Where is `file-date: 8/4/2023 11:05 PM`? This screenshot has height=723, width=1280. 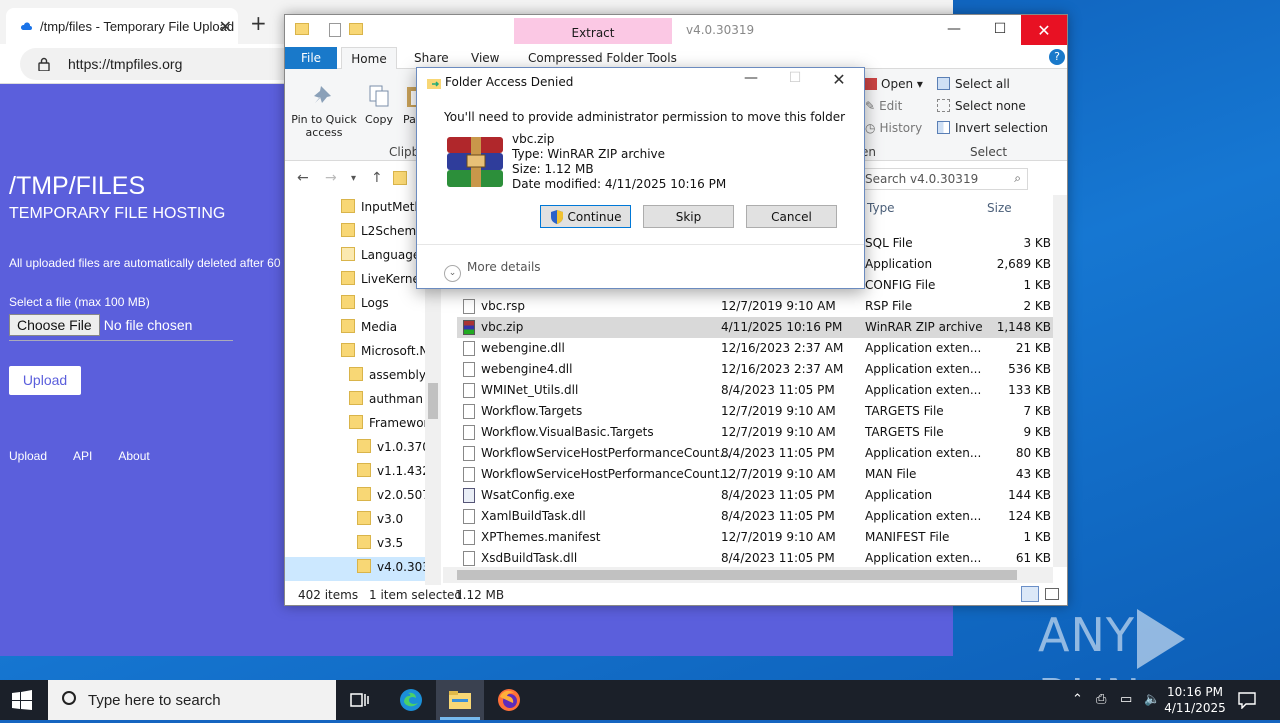 file-date: 8/4/2023 11:05 PM is located at coordinates (778, 558).